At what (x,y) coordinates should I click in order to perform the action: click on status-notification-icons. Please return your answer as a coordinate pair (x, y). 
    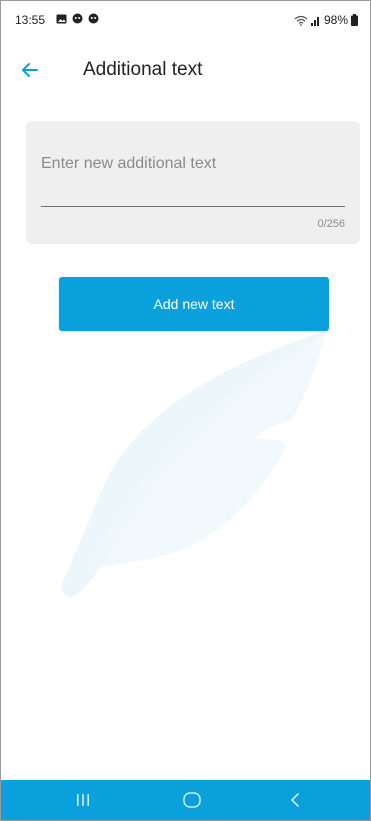
    Looking at the image, I should click on (77, 18).